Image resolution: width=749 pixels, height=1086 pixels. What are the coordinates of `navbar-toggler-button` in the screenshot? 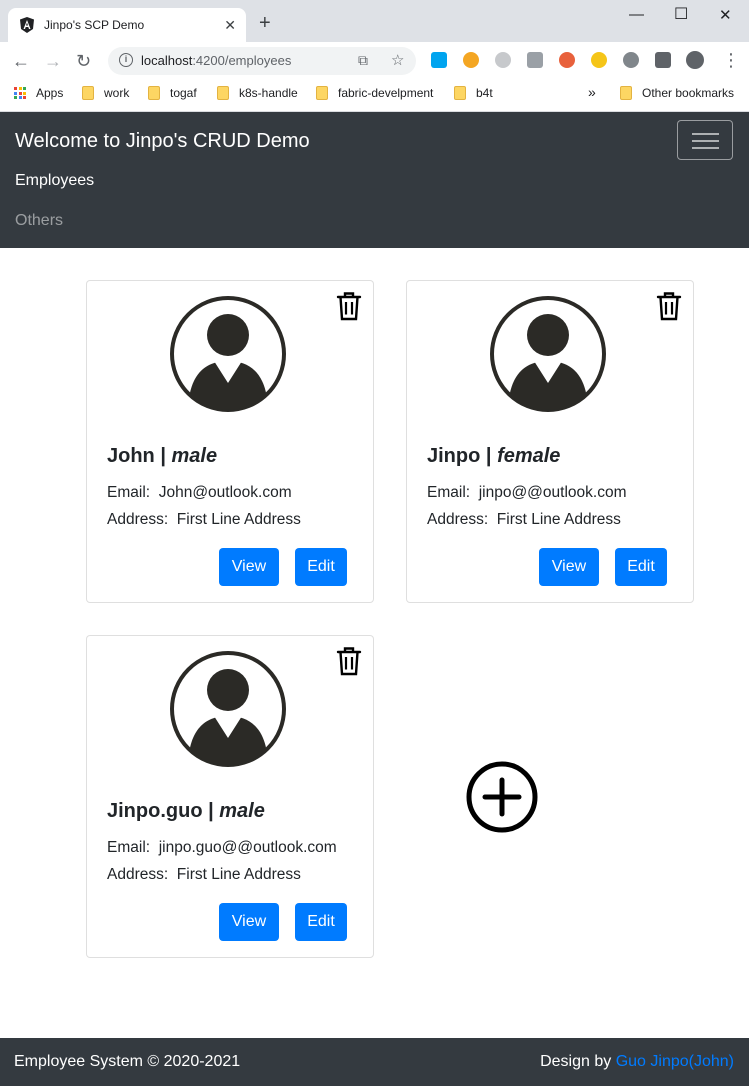 It's located at (705, 140).